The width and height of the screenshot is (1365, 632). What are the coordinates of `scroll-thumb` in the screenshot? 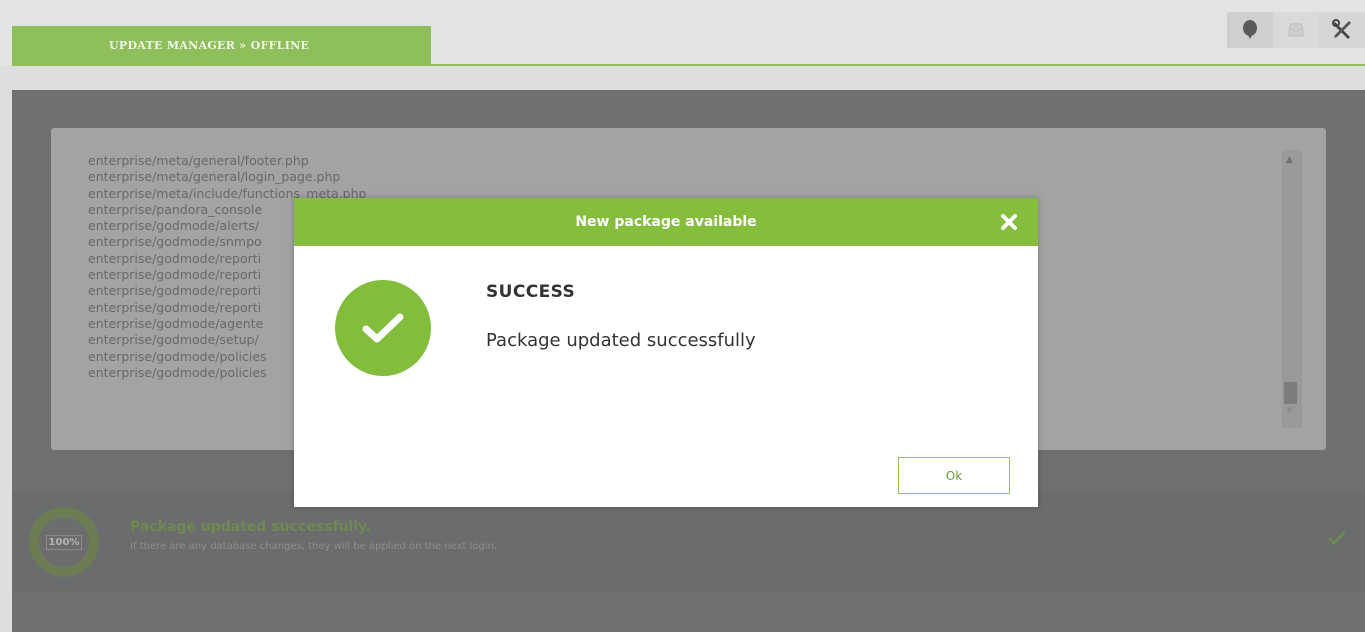 It's located at (1290, 393).